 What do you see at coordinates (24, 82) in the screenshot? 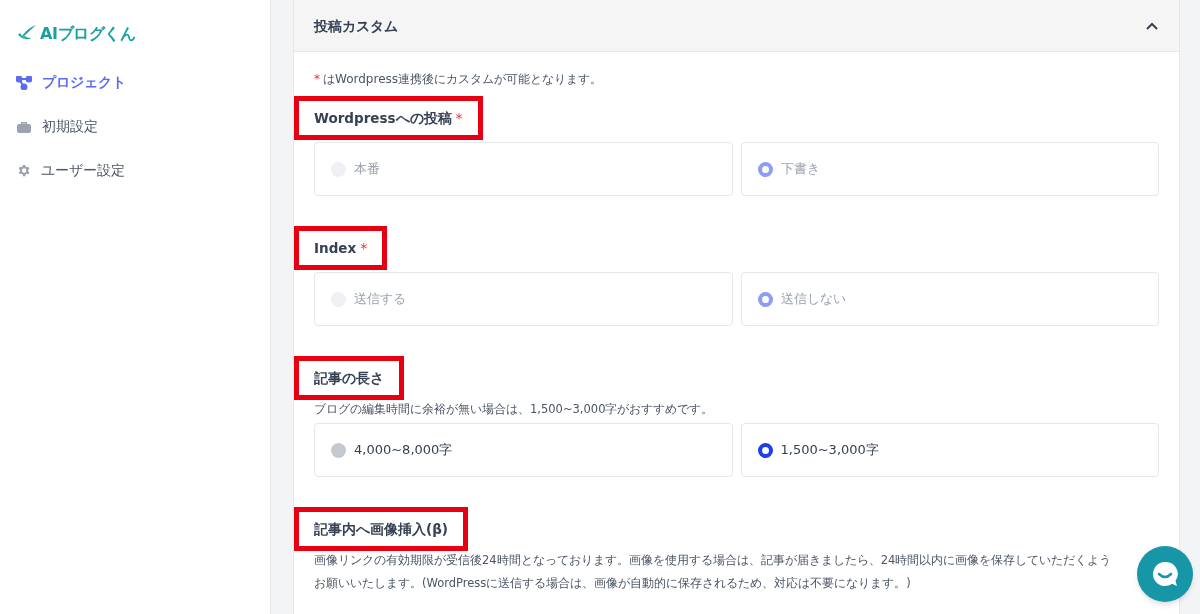
I see `nodes-icon` at bounding box center [24, 82].